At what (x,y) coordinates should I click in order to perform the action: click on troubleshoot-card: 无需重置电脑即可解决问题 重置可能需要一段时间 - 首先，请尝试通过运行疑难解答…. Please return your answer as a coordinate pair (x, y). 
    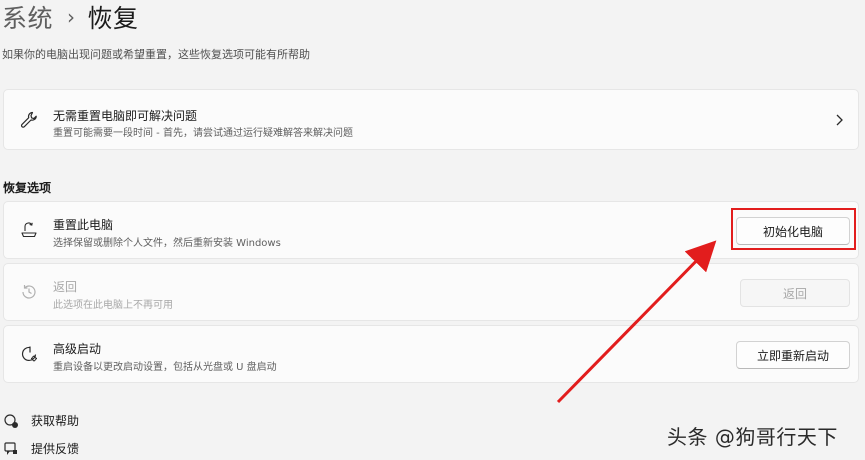
    Looking at the image, I should click on (431, 119).